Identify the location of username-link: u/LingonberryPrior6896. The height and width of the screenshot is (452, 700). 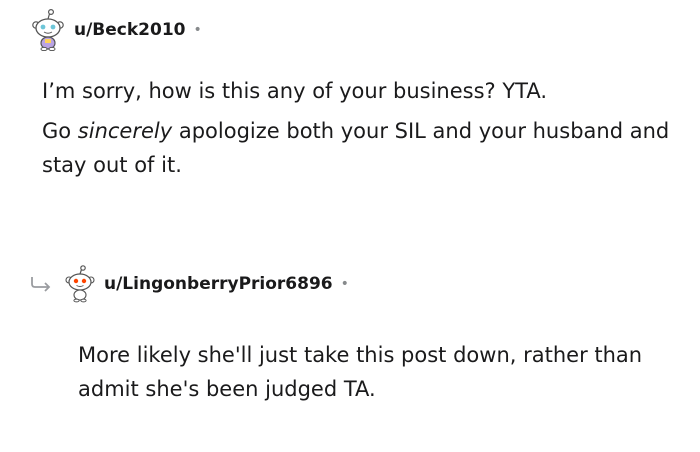
(218, 284).